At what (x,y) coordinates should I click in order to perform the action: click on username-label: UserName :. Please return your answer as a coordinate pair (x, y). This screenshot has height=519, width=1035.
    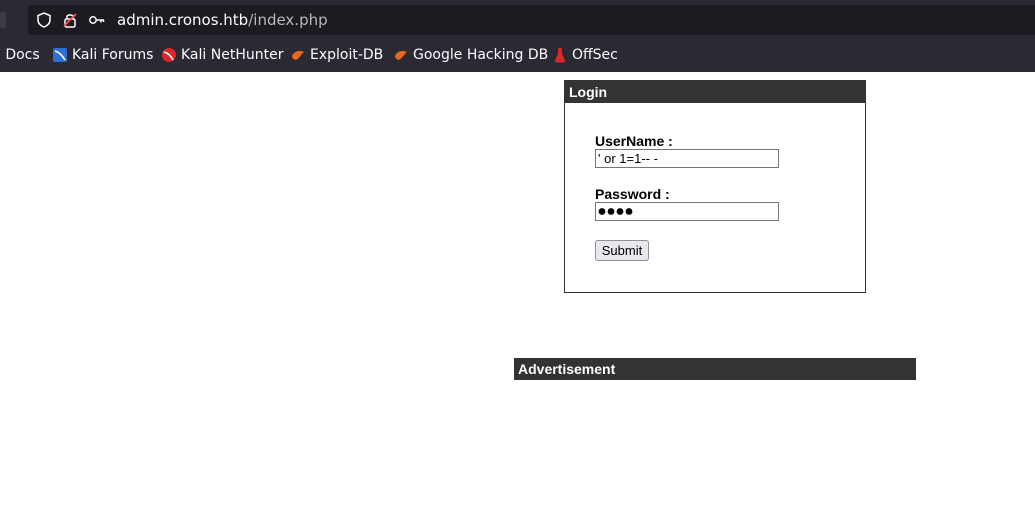
    Looking at the image, I should click on (634, 141).